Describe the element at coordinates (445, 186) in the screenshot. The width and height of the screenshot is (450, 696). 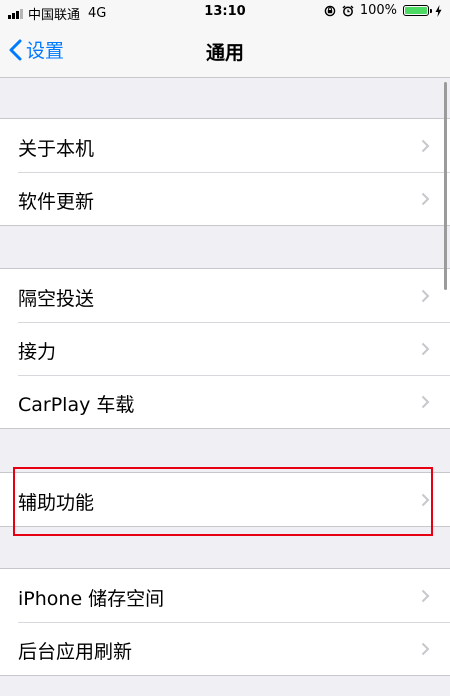
I see `scrollbar` at that location.